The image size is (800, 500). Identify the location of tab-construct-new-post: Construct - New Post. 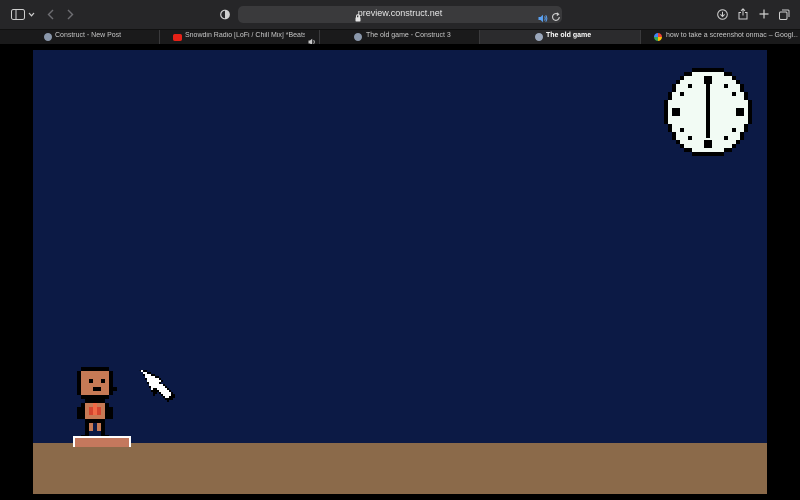
(80, 37).